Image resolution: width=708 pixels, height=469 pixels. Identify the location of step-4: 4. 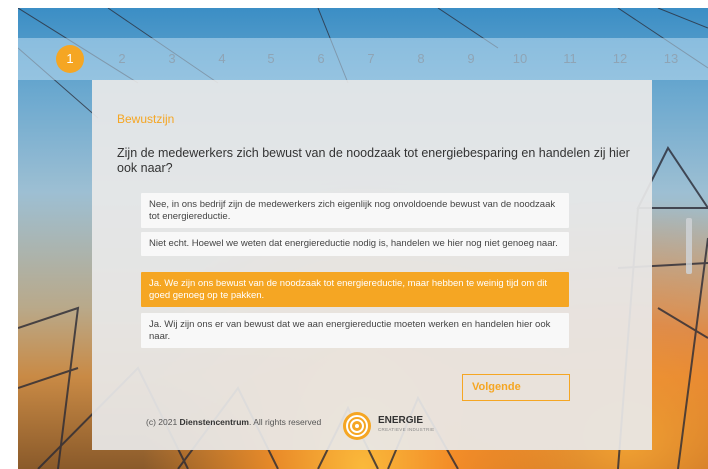
(222, 59).